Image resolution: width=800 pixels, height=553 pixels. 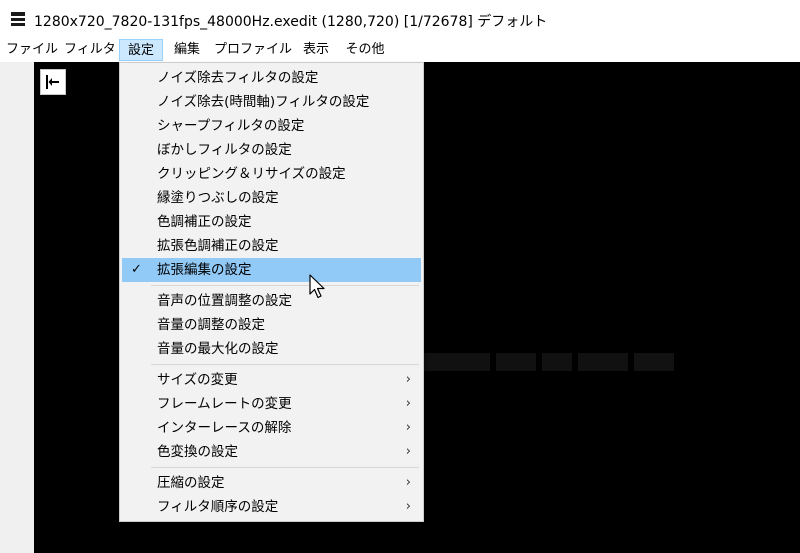 What do you see at coordinates (187, 50) in the screenshot?
I see `menu-edit: 編集` at bounding box center [187, 50].